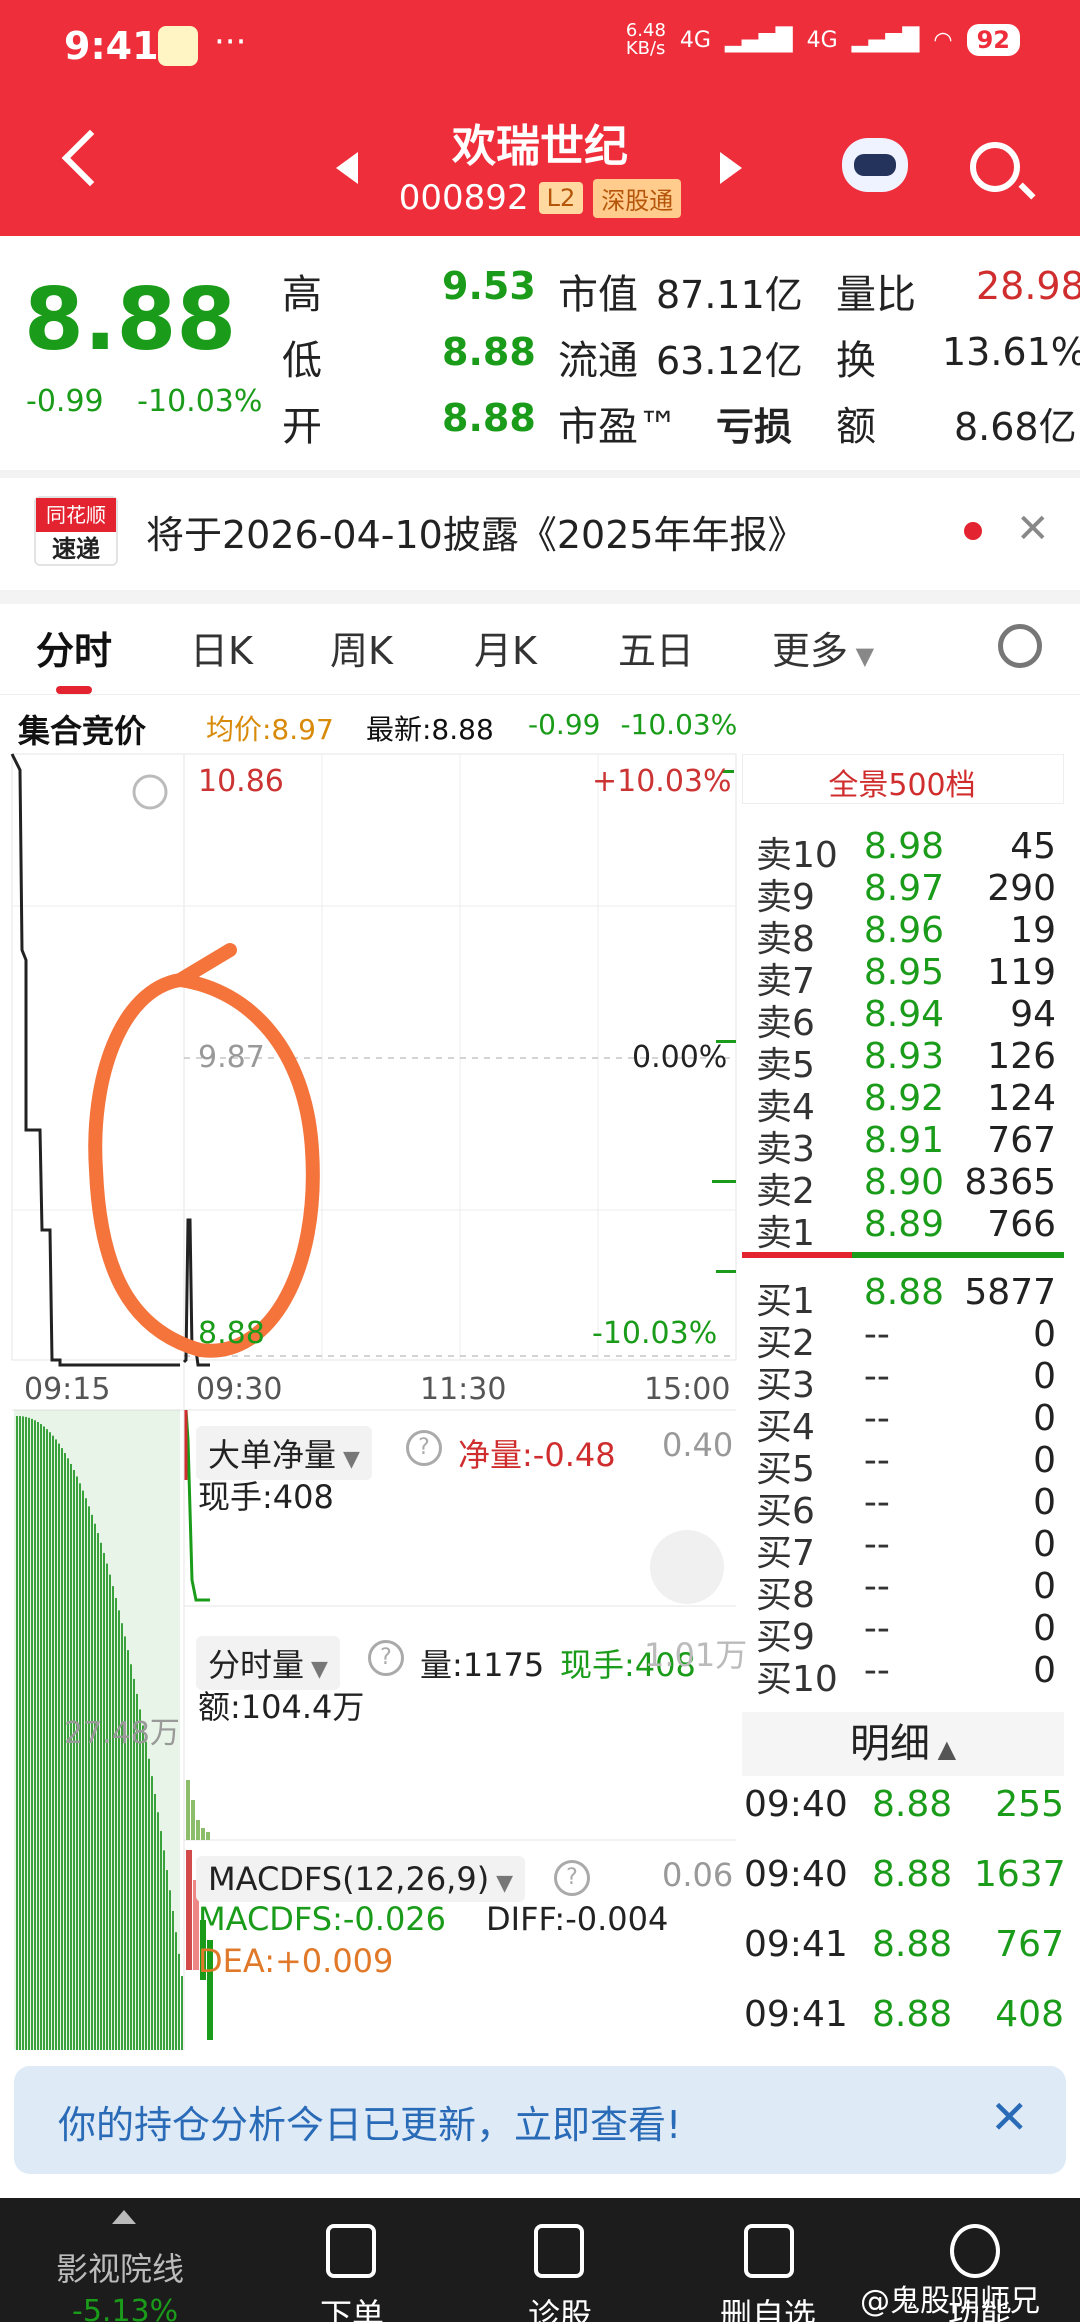 The image size is (1080, 2322). Describe the element at coordinates (505, 647) in the screenshot. I see `tab-monthly-k: 月K` at that location.